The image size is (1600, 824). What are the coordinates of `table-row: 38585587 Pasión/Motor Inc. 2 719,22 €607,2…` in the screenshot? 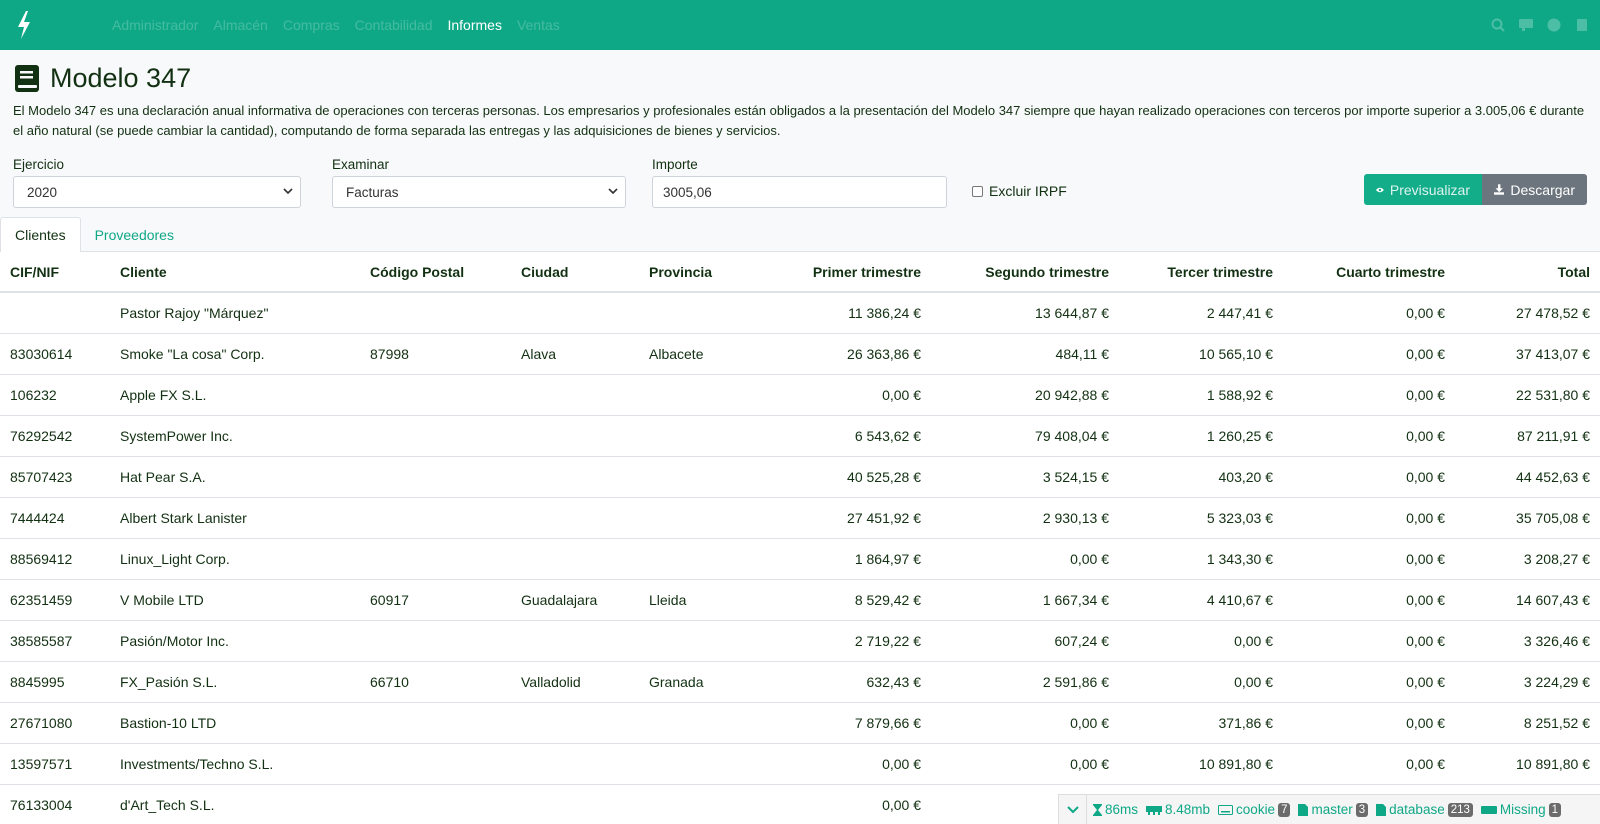 It's located at (800, 641).